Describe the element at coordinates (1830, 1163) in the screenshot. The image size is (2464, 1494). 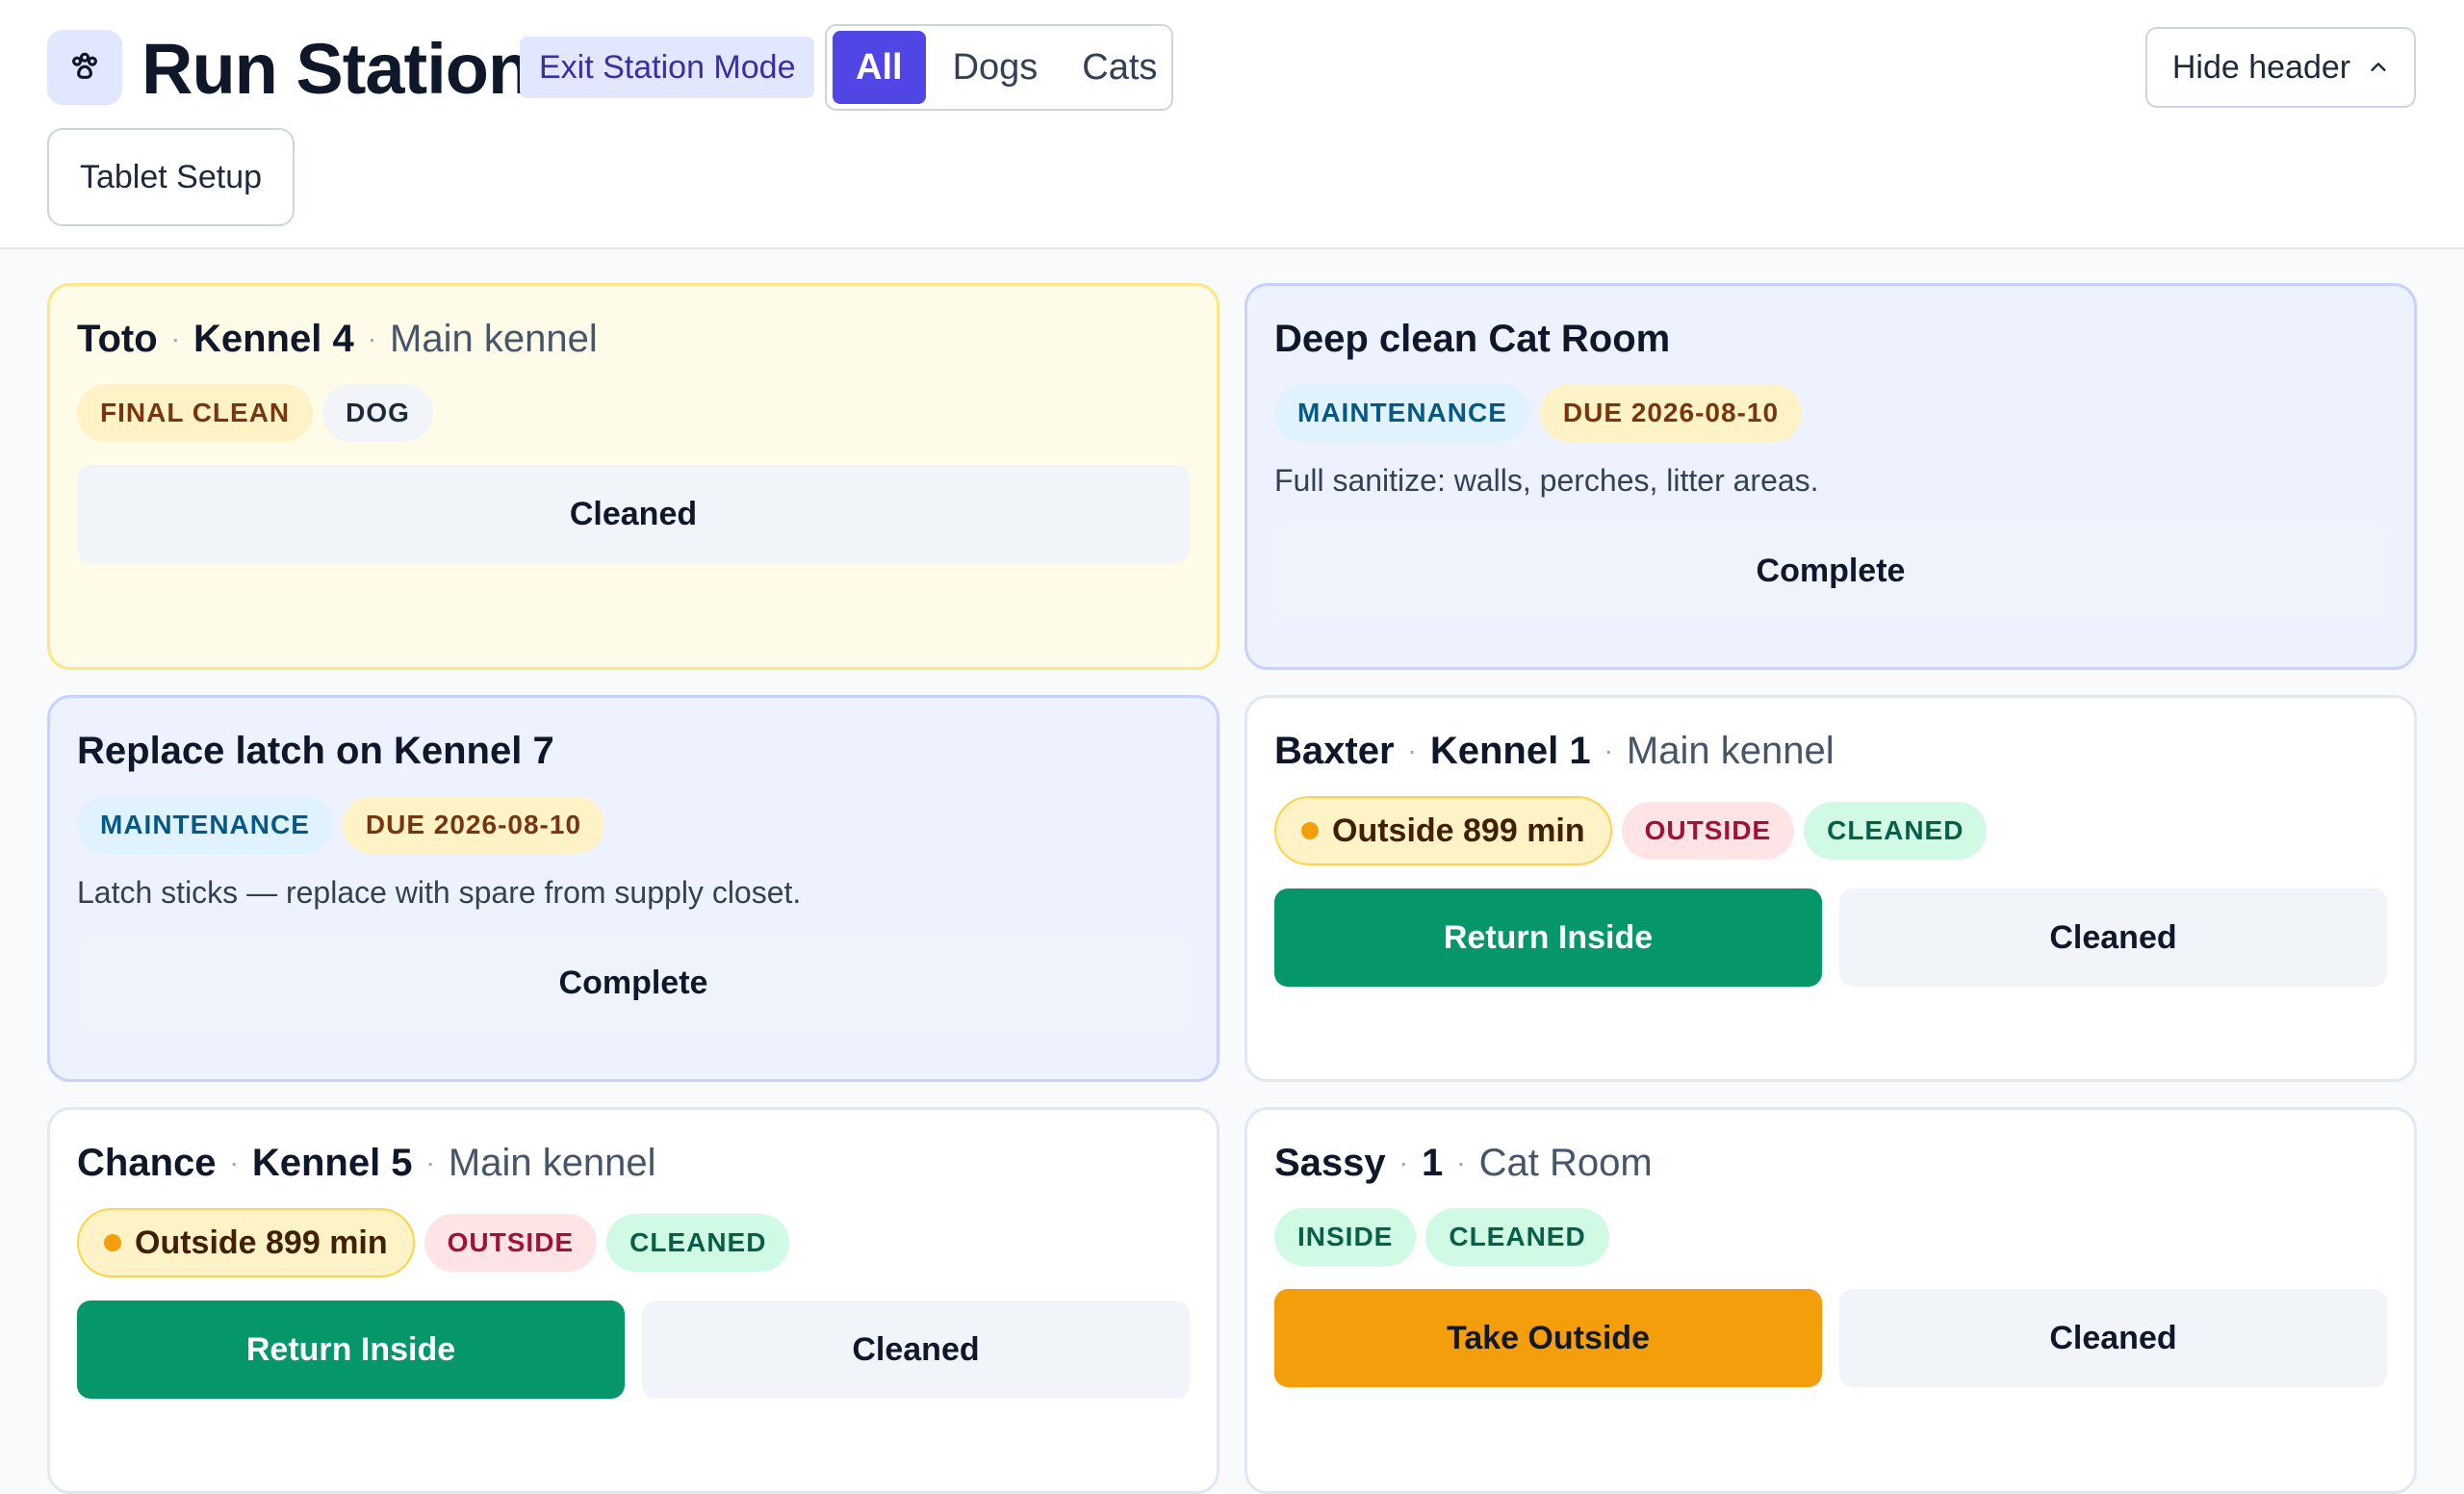
I see `card-title: Sassy · 1 · Cat Room` at that location.